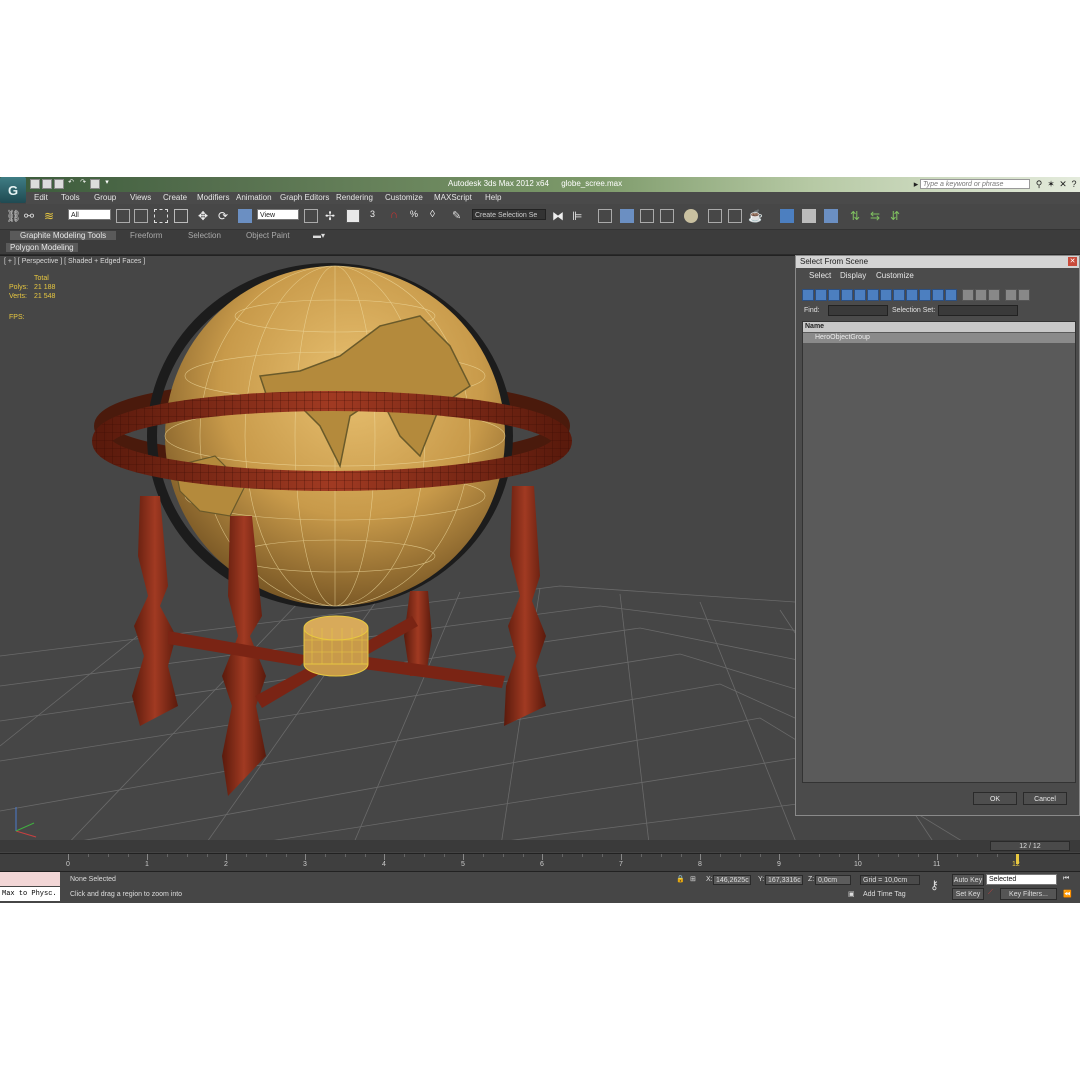  Describe the element at coordinates (311, 216) in the screenshot. I see `pivot-center-icon` at that location.